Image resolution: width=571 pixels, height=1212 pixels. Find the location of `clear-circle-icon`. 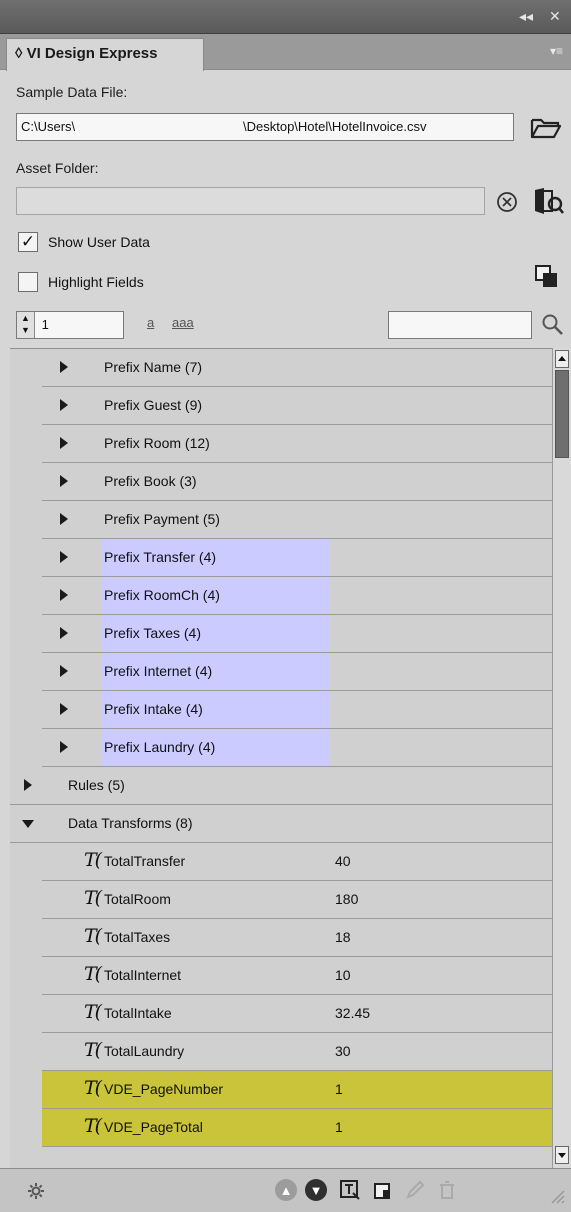

clear-circle-icon is located at coordinates (507, 202).